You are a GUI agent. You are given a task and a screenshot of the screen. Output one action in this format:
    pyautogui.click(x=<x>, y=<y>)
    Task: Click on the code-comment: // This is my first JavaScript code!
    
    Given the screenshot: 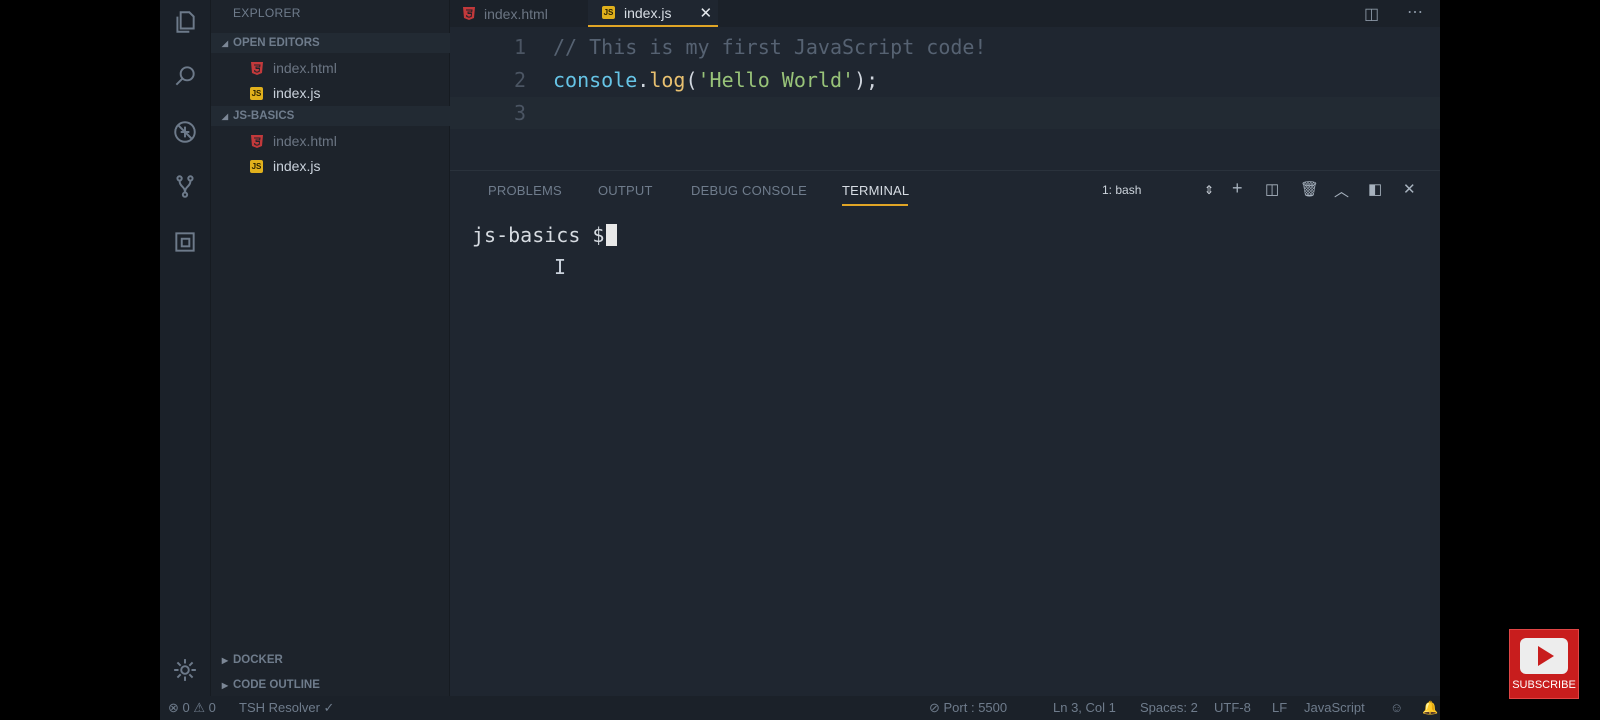 What is the action you would take?
    pyautogui.click(x=770, y=47)
    